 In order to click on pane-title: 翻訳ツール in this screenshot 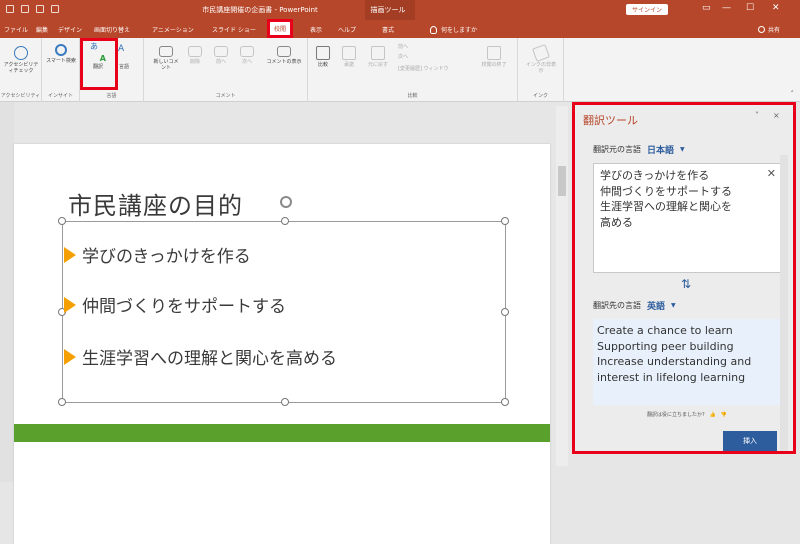, I will do `click(610, 120)`.